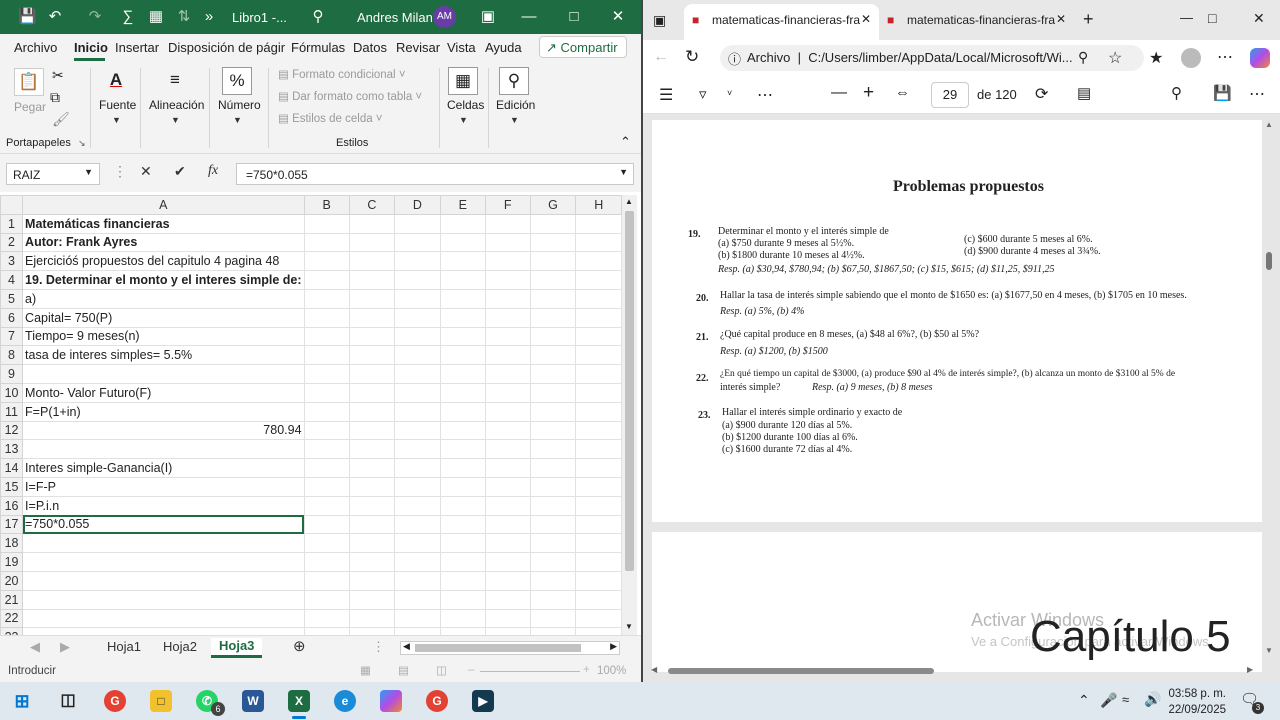 This screenshot has width=1280, height=720. Describe the element at coordinates (1115, 58) in the screenshot. I see `favorite-icon: ☆` at that location.